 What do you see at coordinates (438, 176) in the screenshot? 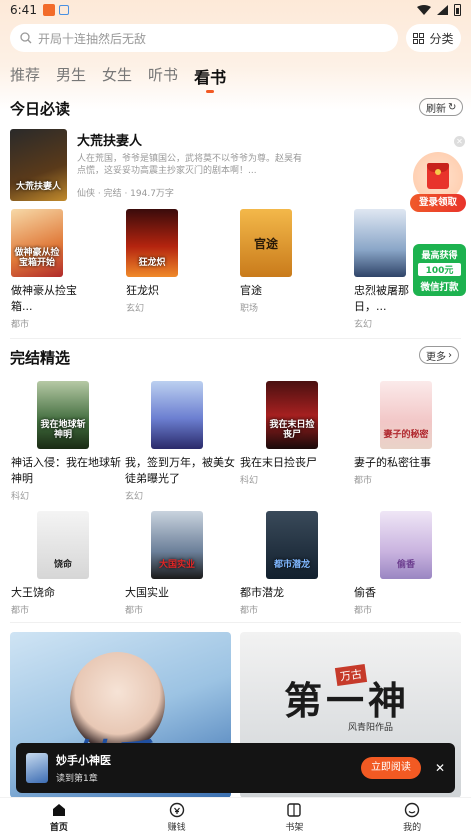
I see `redpacket-icon` at bounding box center [438, 176].